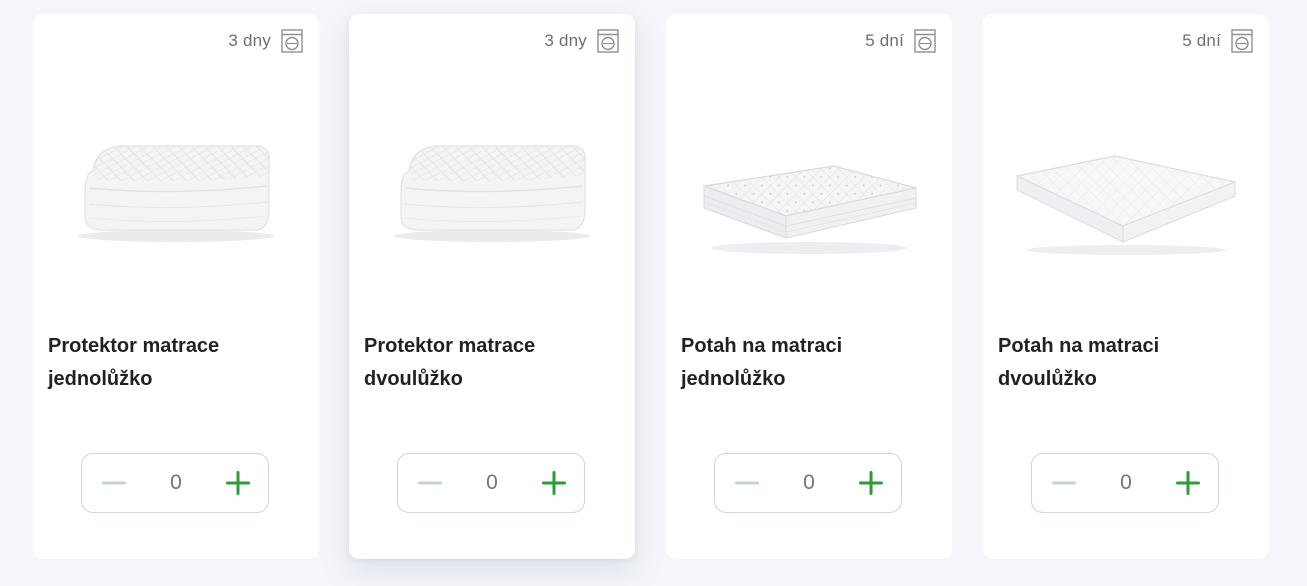 This screenshot has height=586, width=1307. What do you see at coordinates (173, 363) in the screenshot?
I see `product-title: Protektor matrace jednolůžko` at bounding box center [173, 363].